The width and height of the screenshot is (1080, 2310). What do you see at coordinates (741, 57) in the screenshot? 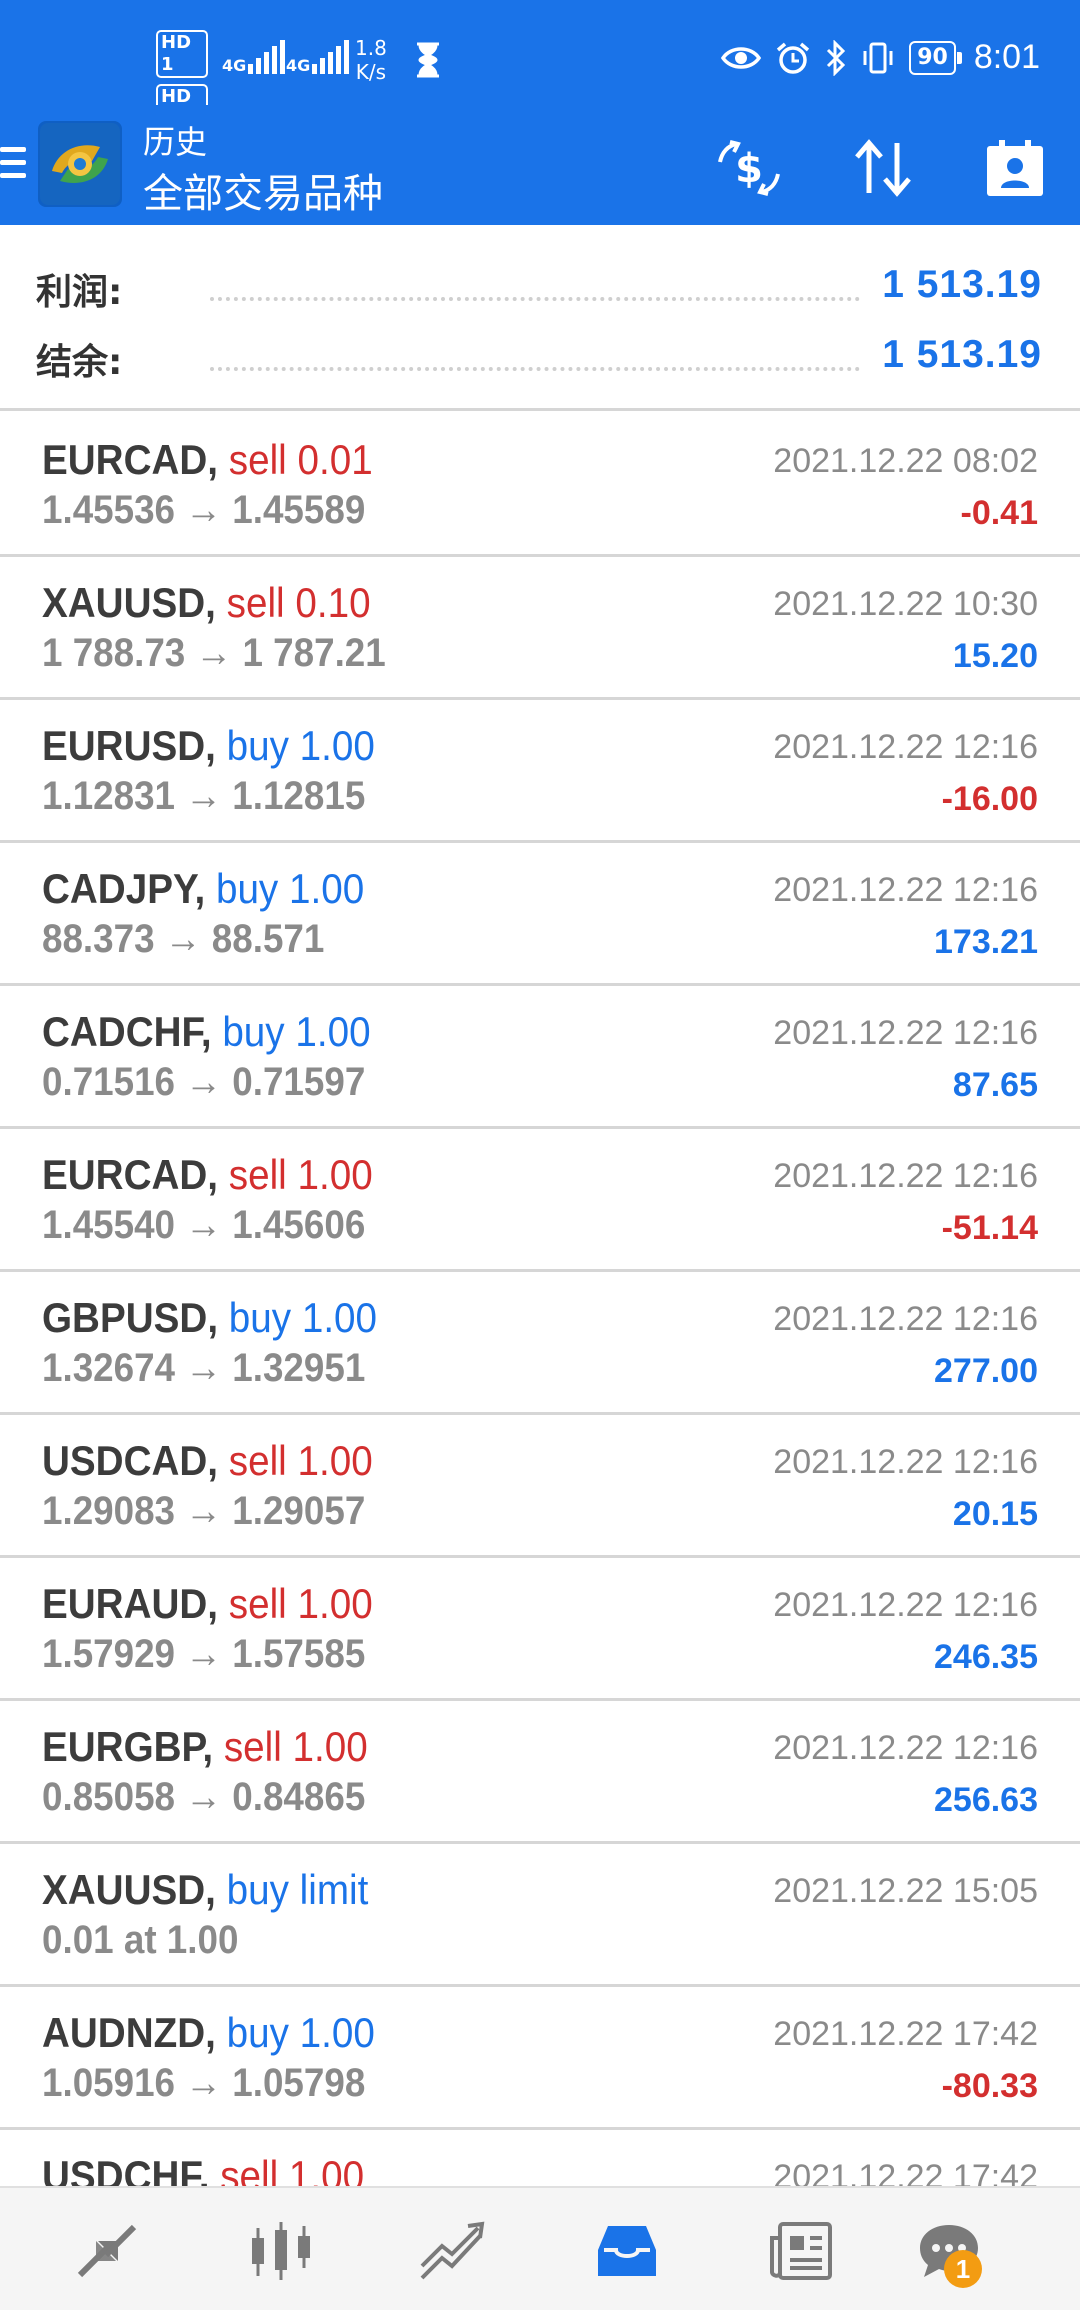
I see `eye-icon` at bounding box center [741, 57].